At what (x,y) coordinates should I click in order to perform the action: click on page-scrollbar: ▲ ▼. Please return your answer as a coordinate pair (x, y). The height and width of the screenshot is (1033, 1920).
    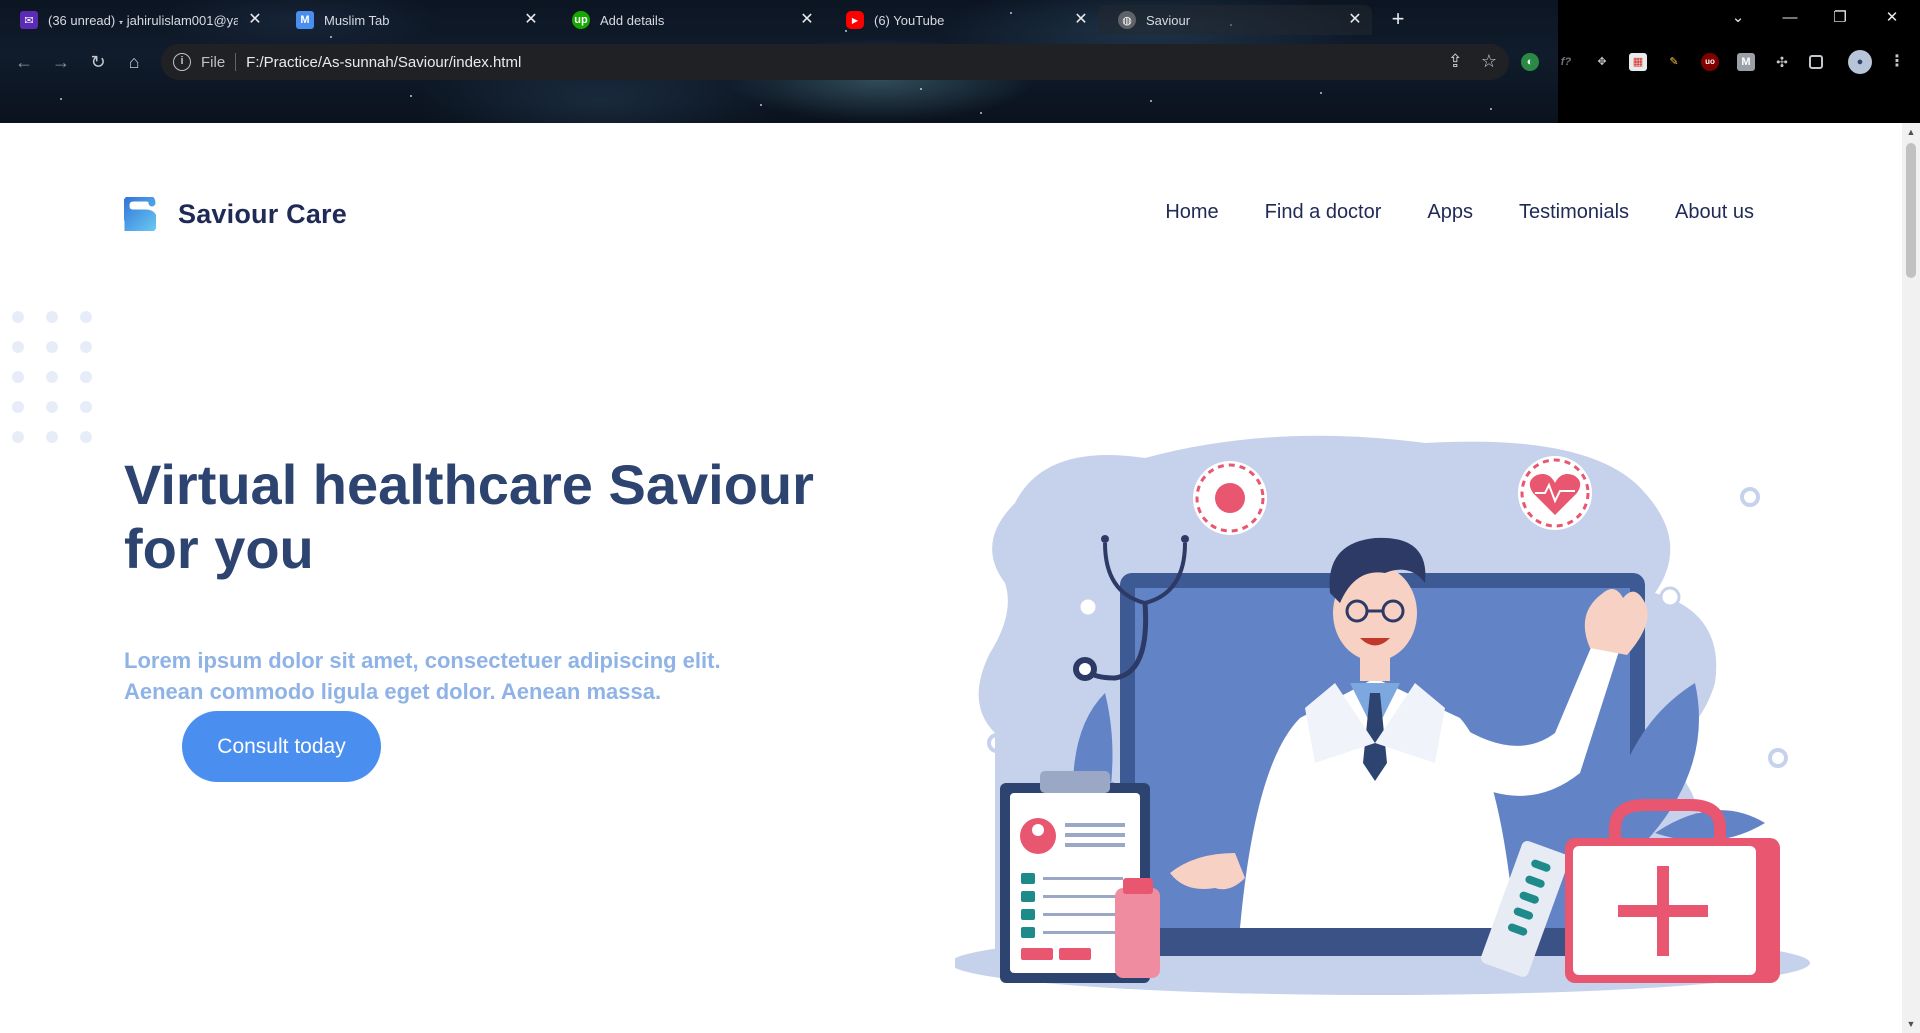
    Looking at the image, I should click on (1911, 578).